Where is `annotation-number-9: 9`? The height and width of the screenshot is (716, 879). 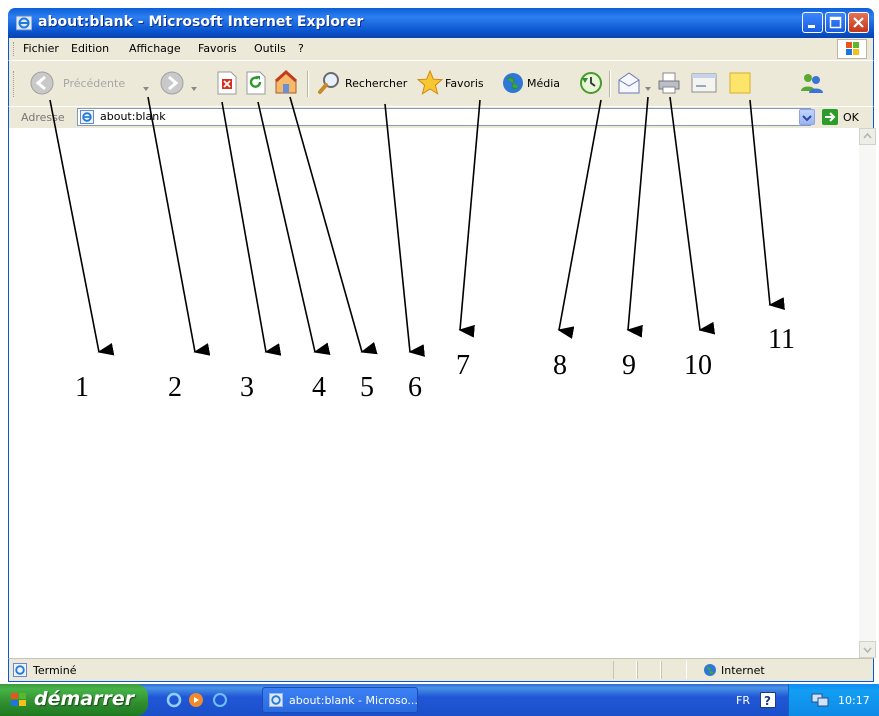
annotation-number-9: 9 is located at coordinates (629, 365).